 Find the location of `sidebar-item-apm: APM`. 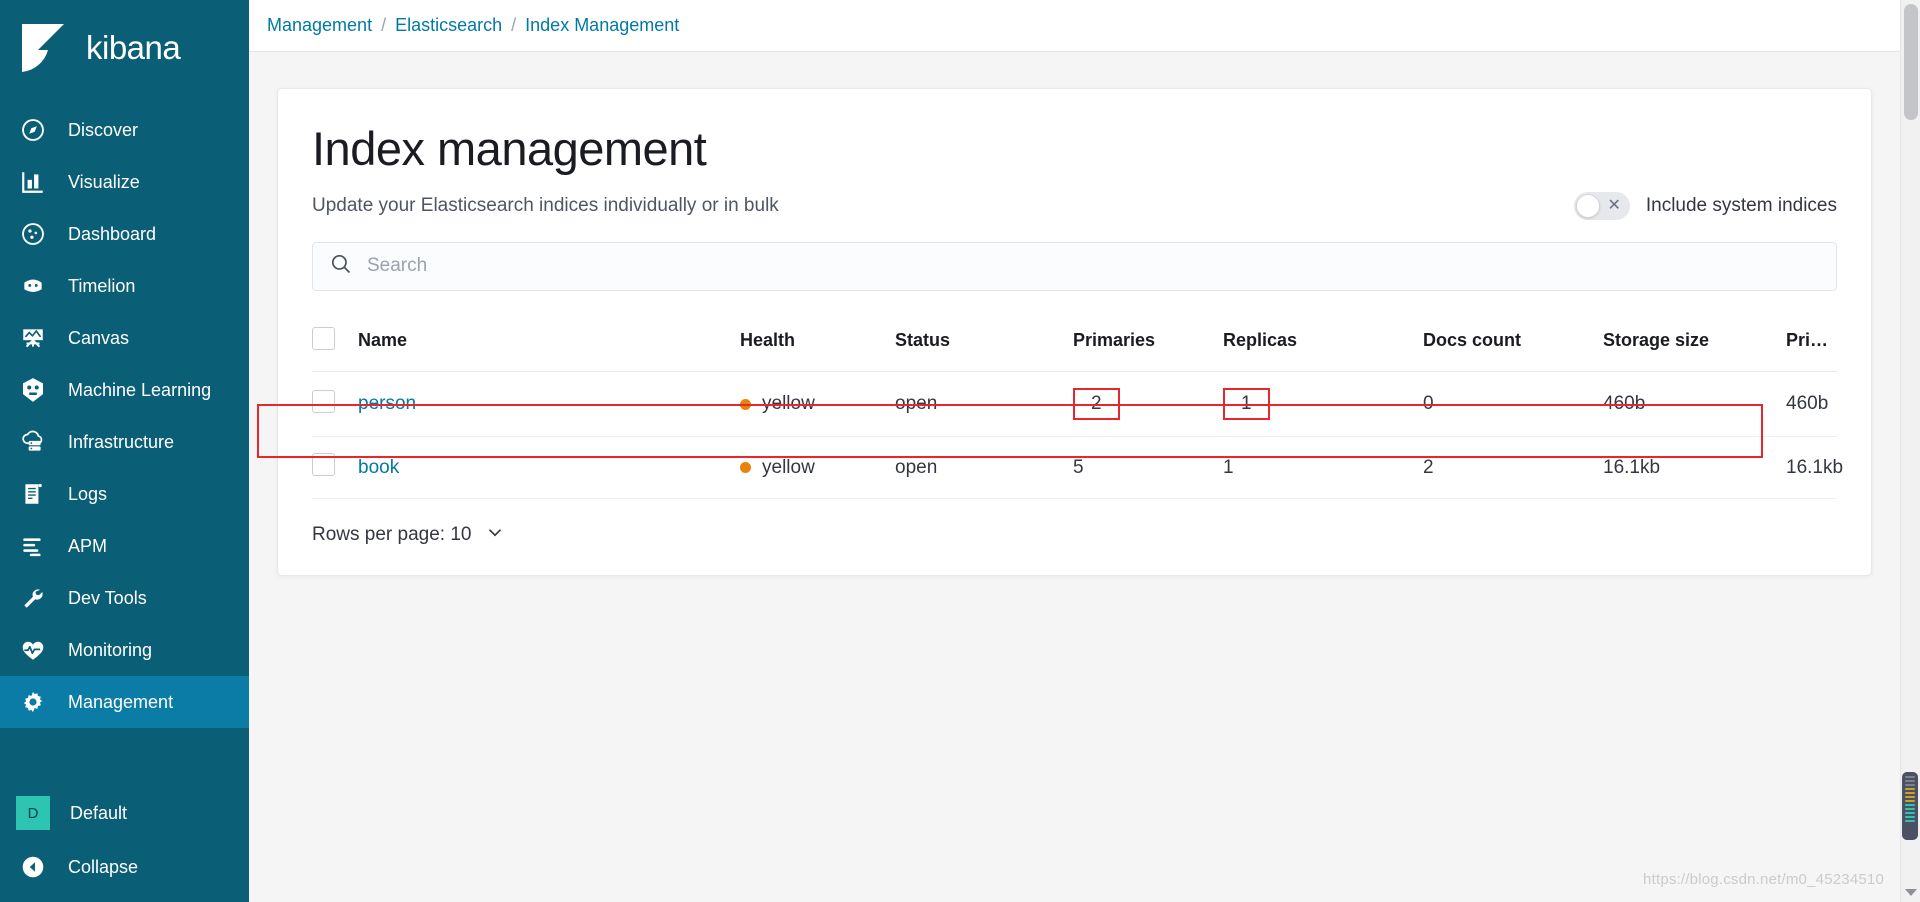

sidebar-item-apm: APM is located at coordinates (124, 546).